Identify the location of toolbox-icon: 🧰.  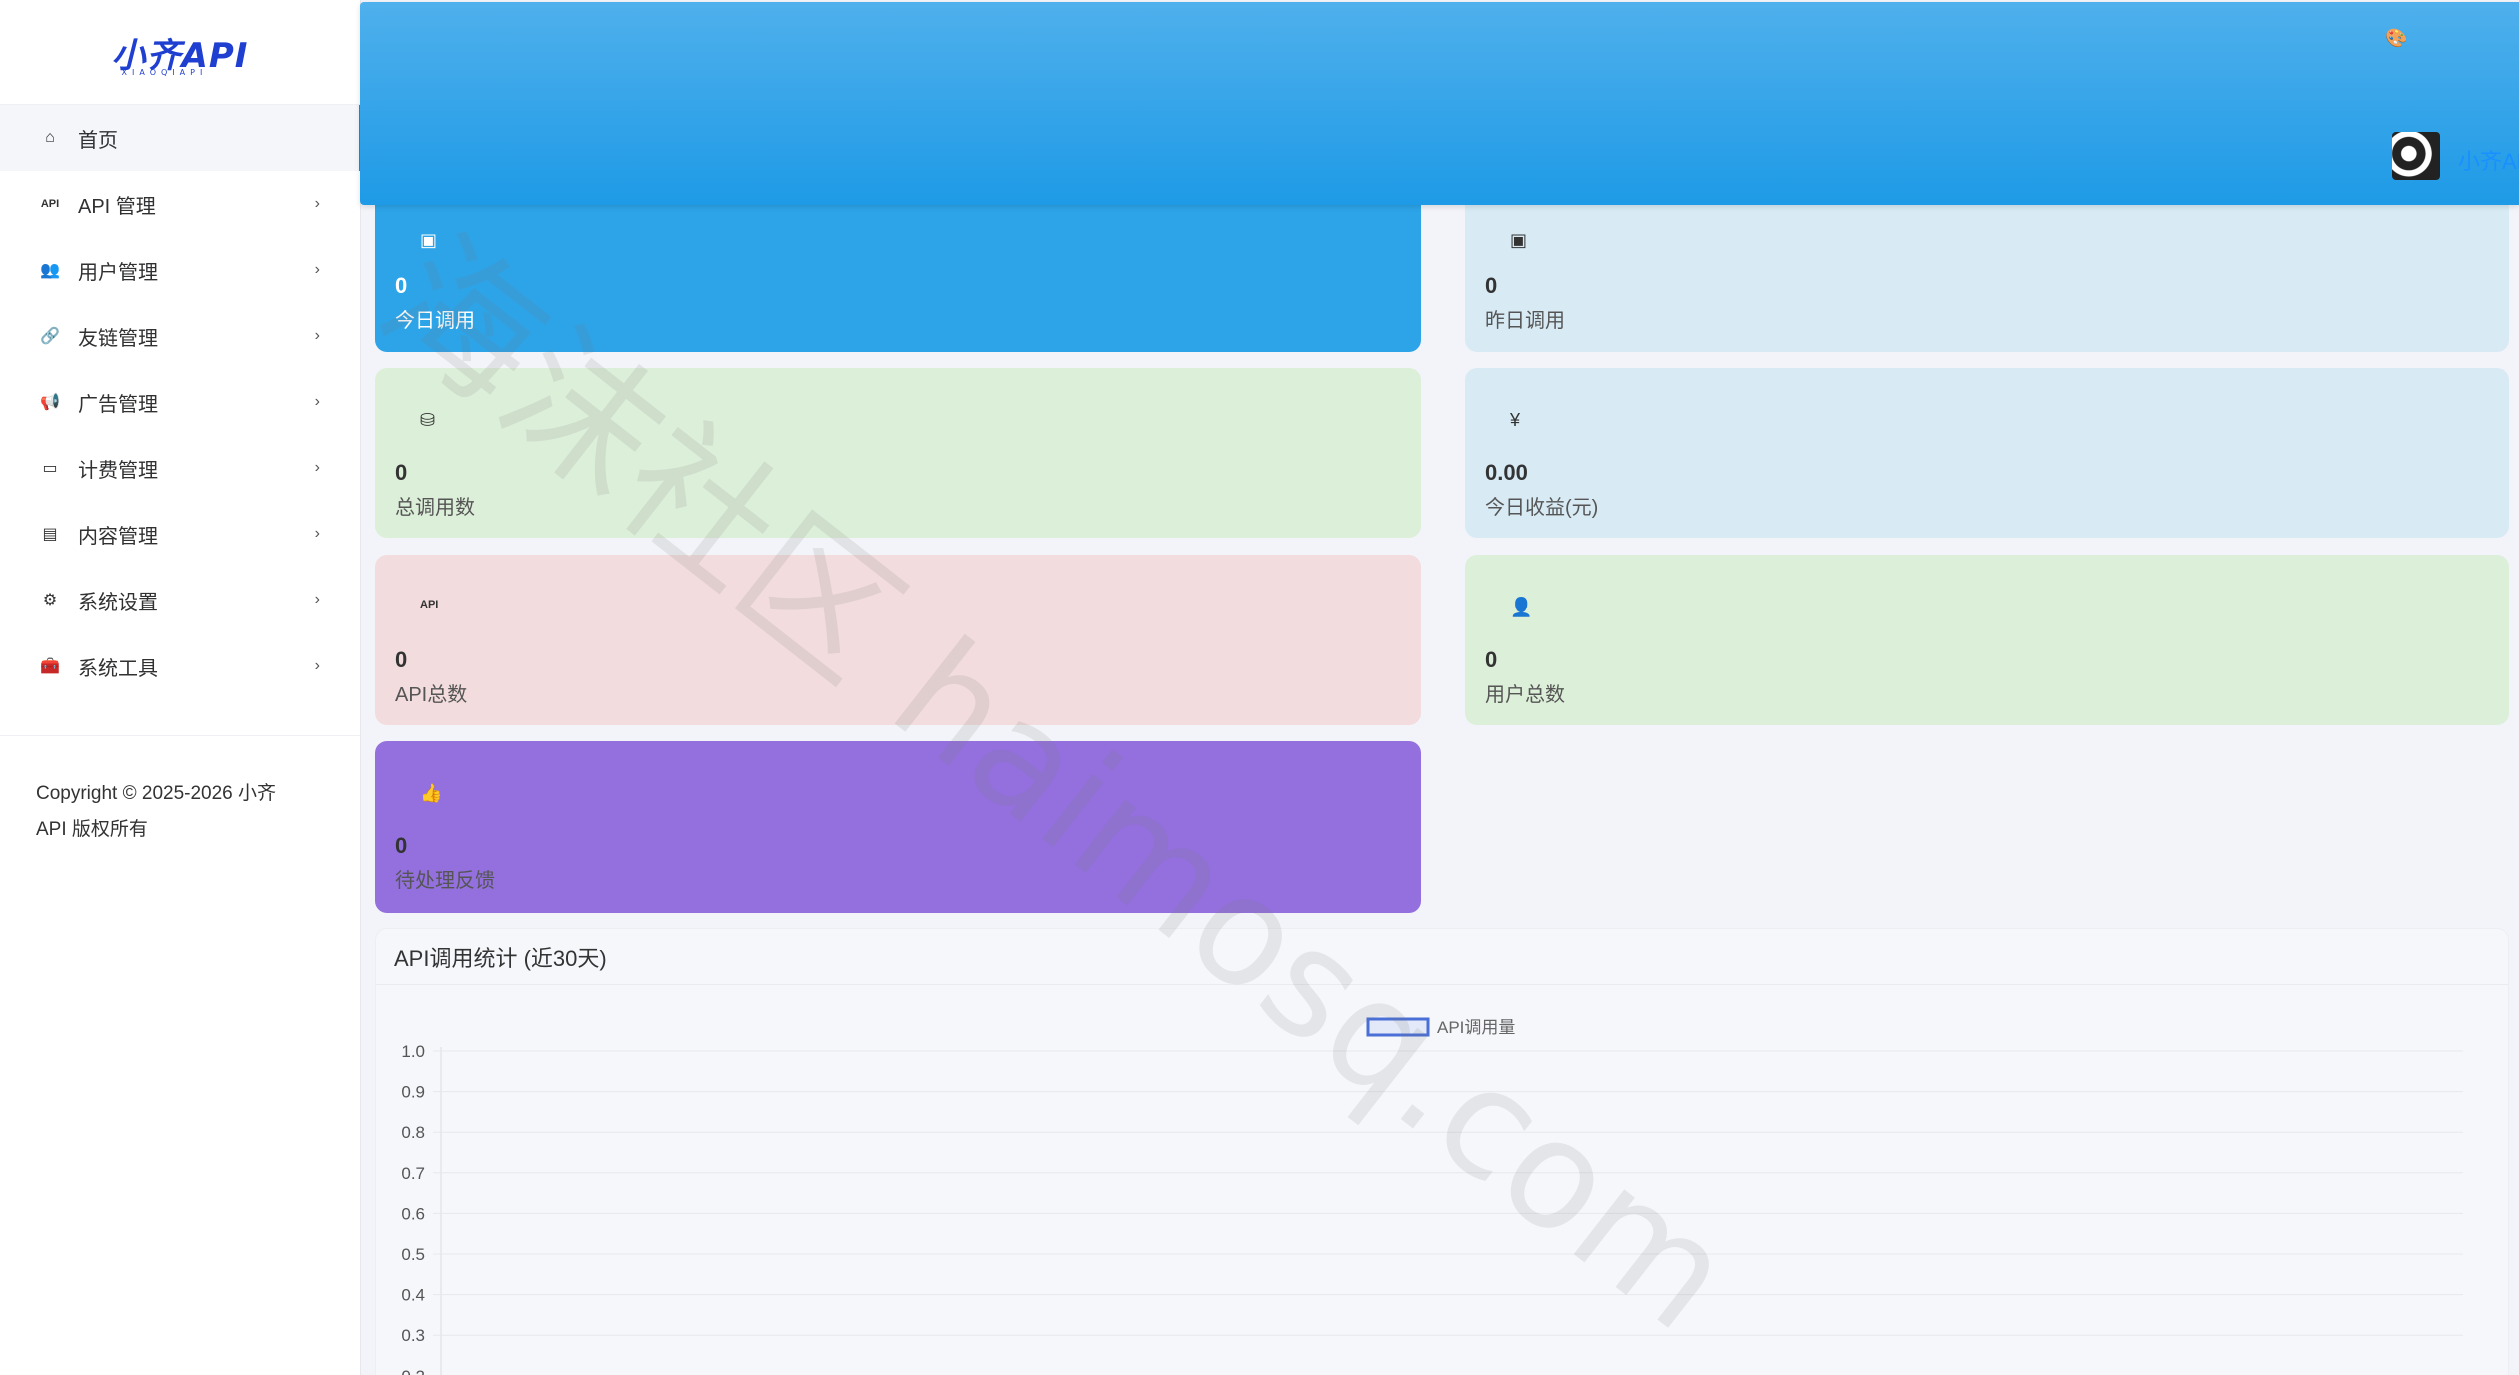
(50, 666).